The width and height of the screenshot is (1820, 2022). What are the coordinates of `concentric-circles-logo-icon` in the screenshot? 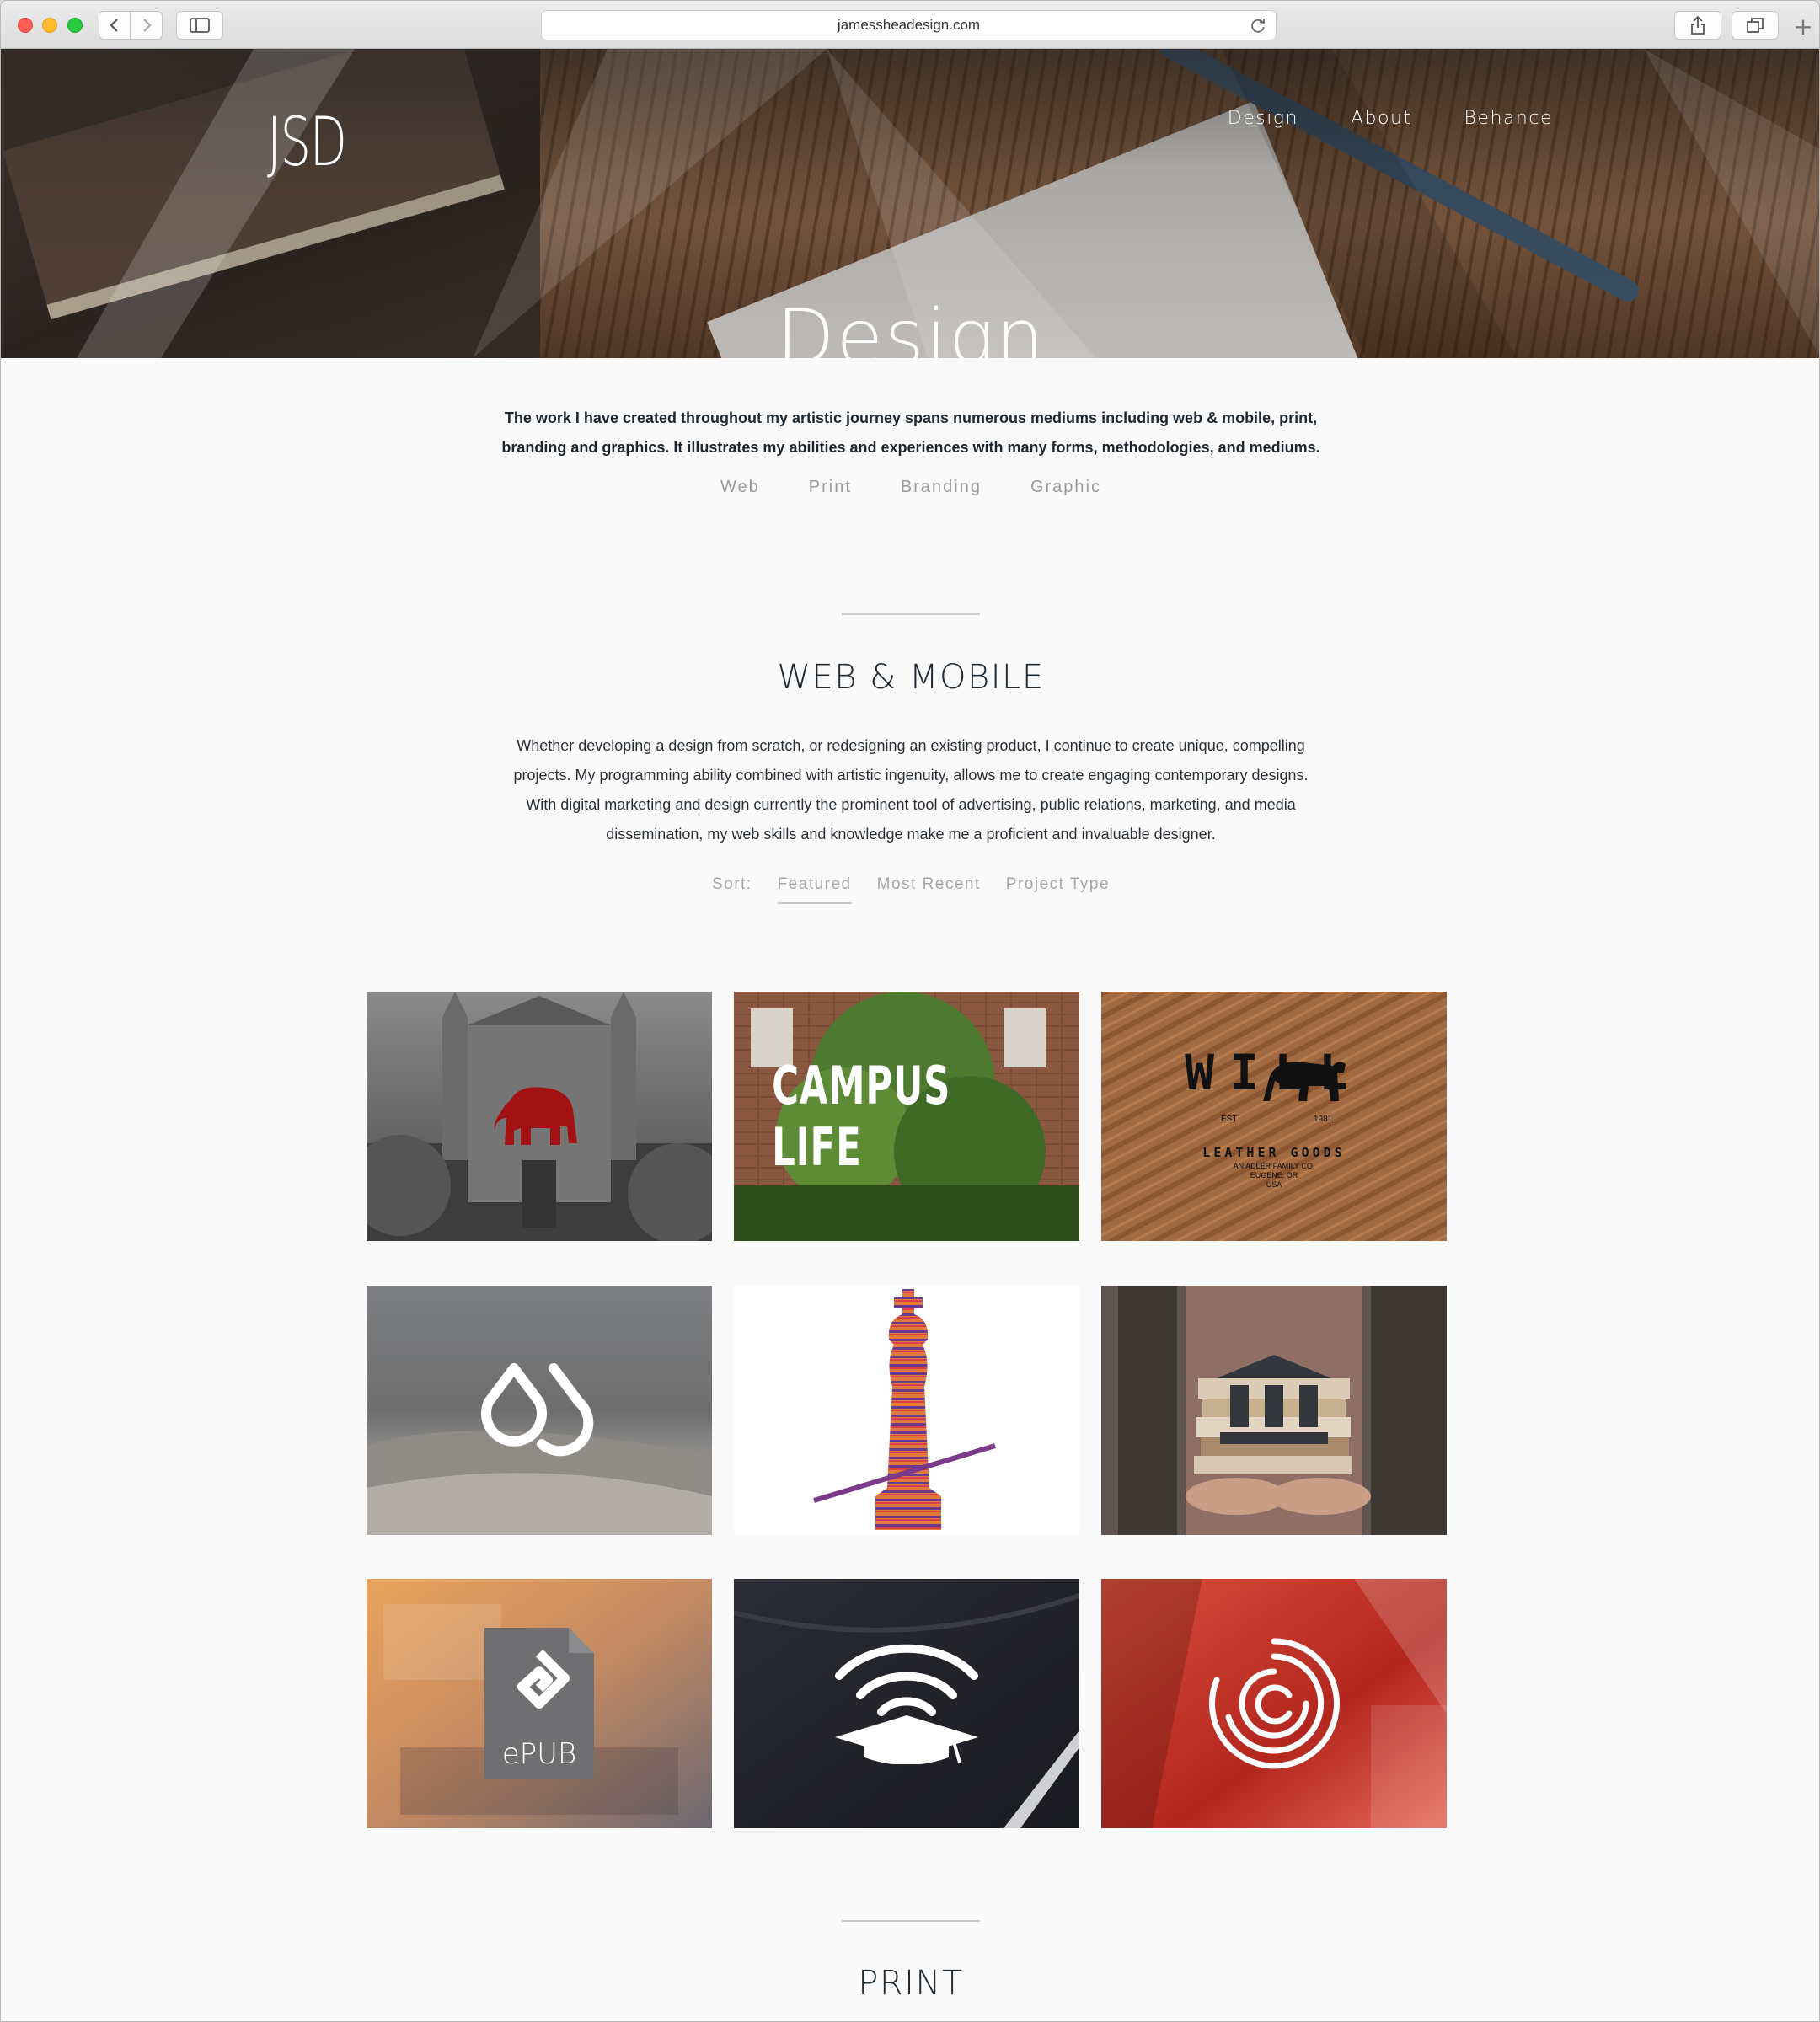 It's located at (1274, 1703).